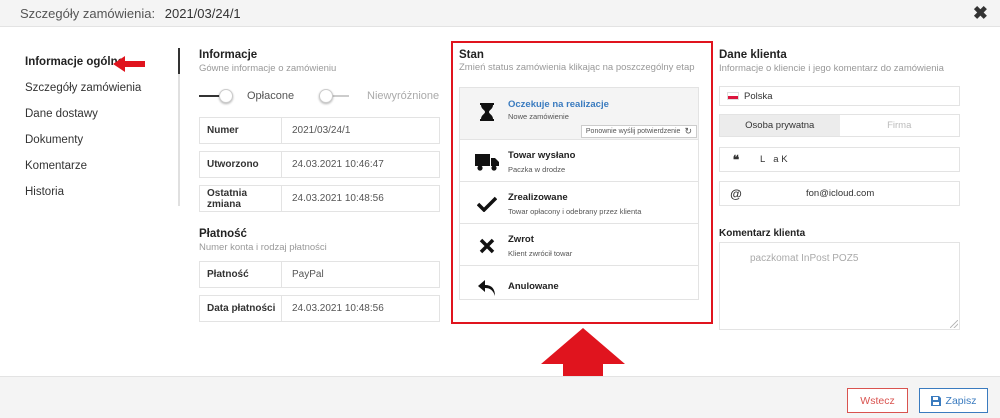  I want to click on back-button: Wstecz, so click(877, 400).